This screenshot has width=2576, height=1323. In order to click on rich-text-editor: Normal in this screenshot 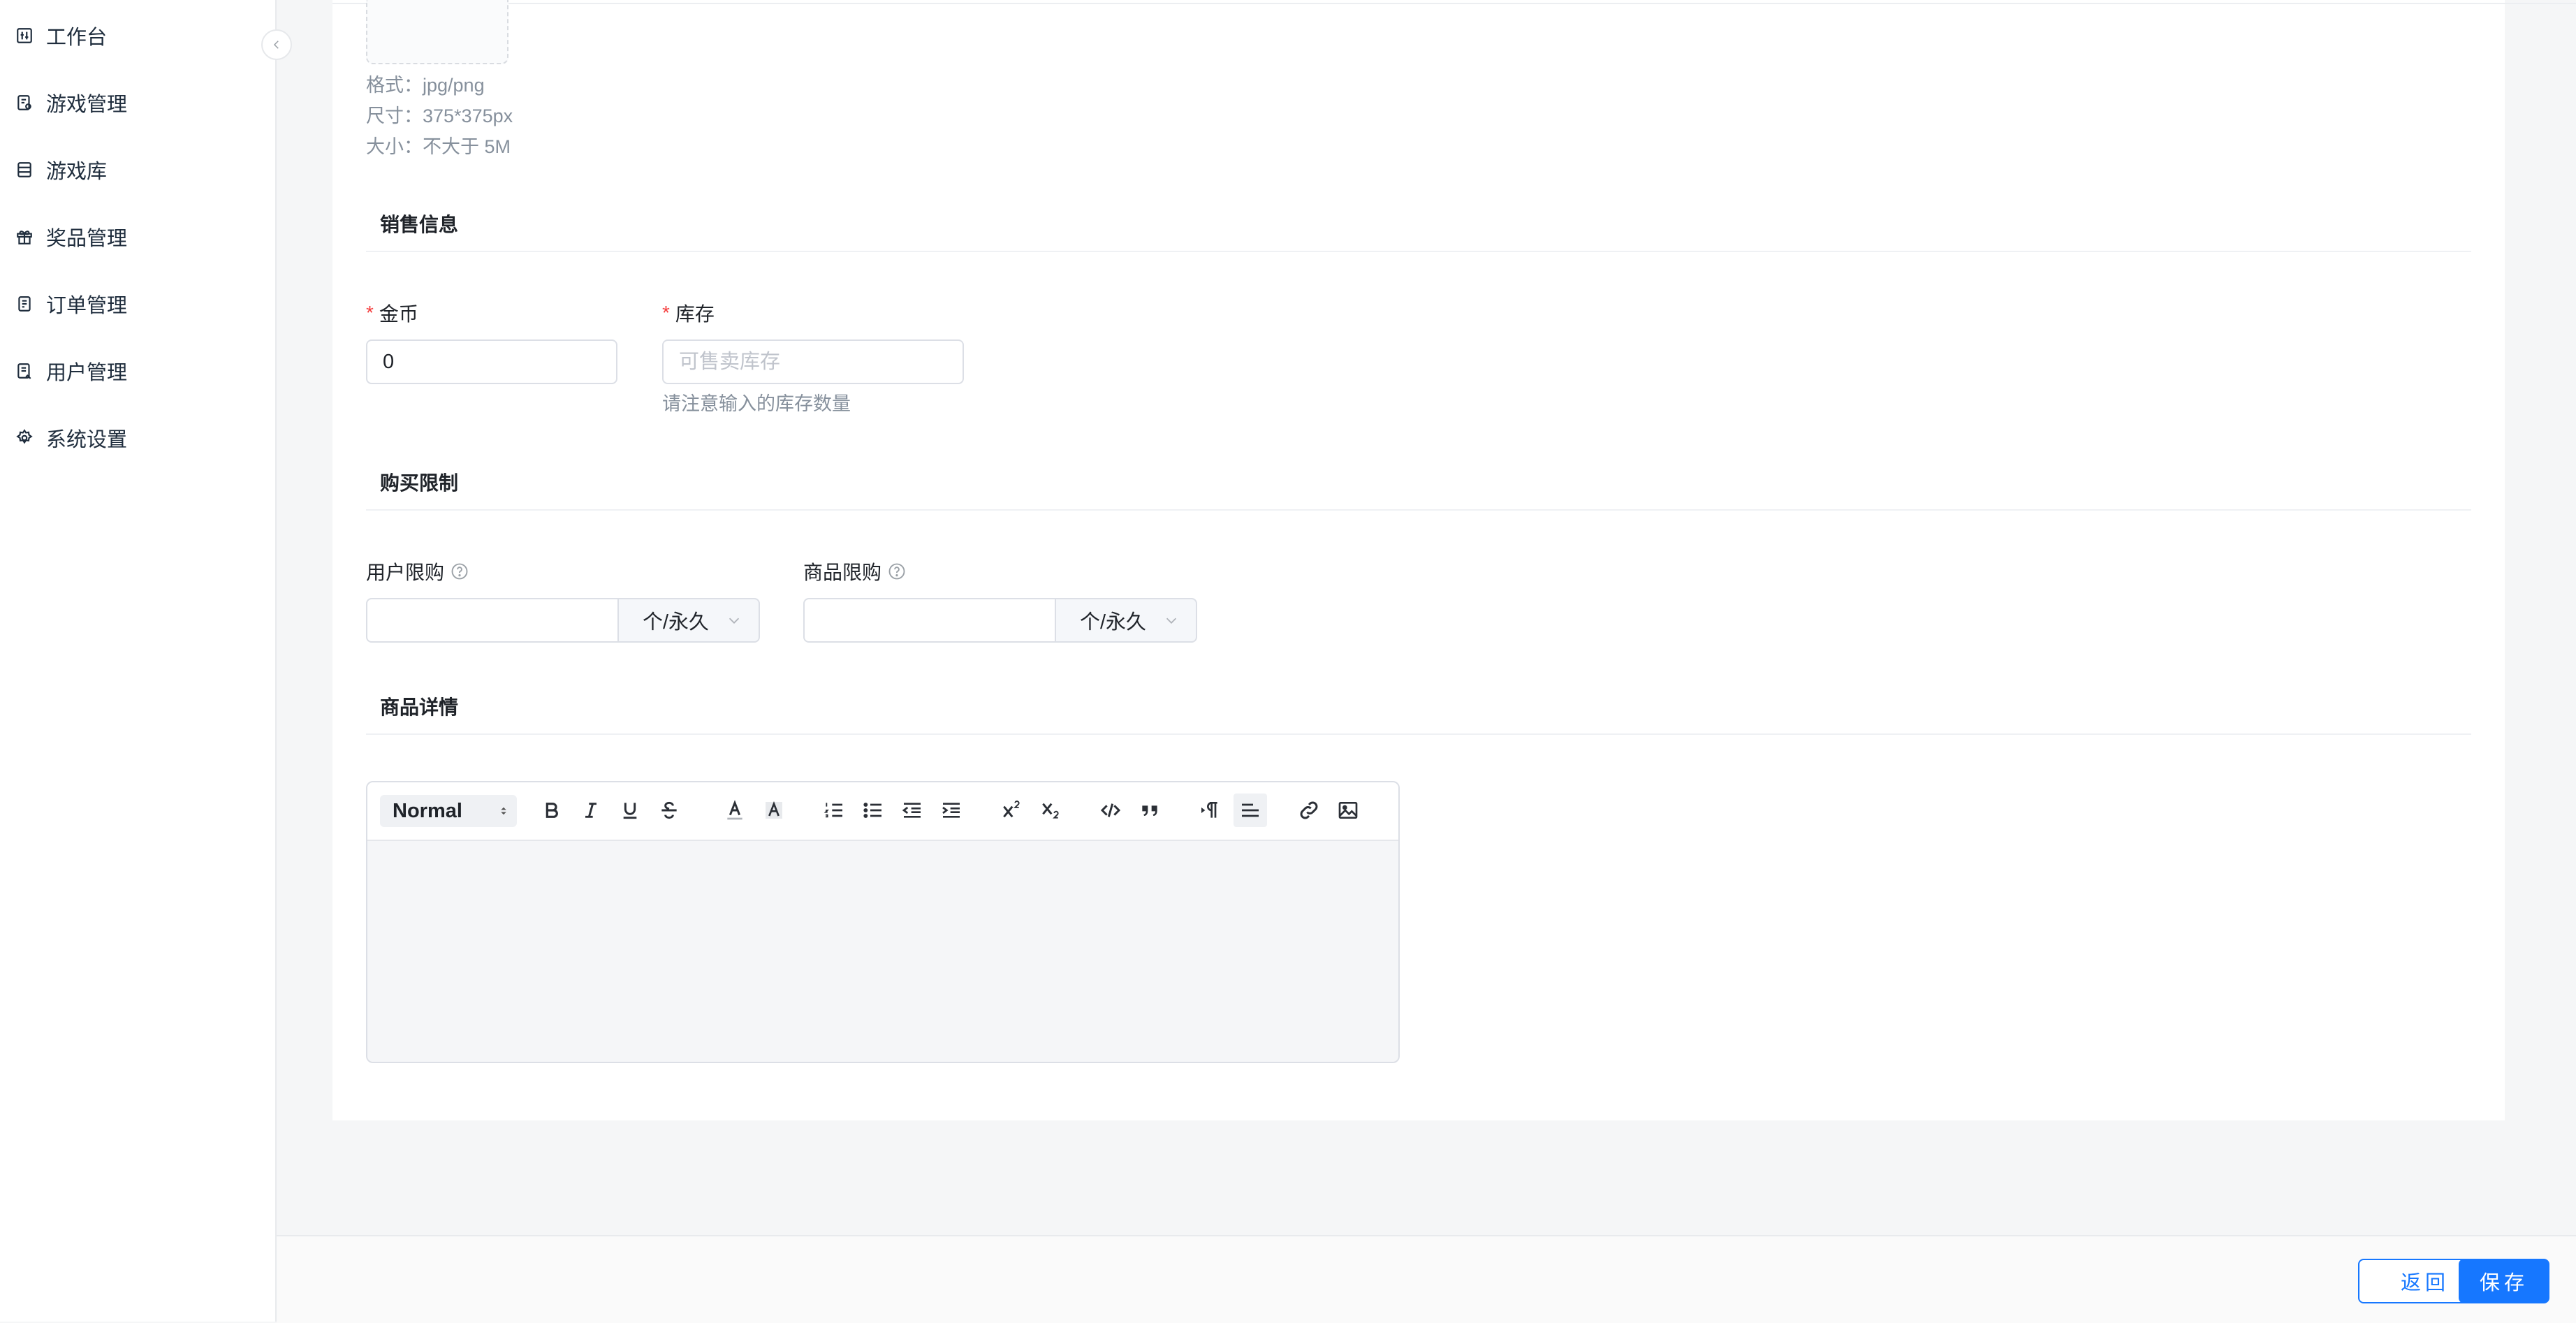, I will do `click(883, 922)`.